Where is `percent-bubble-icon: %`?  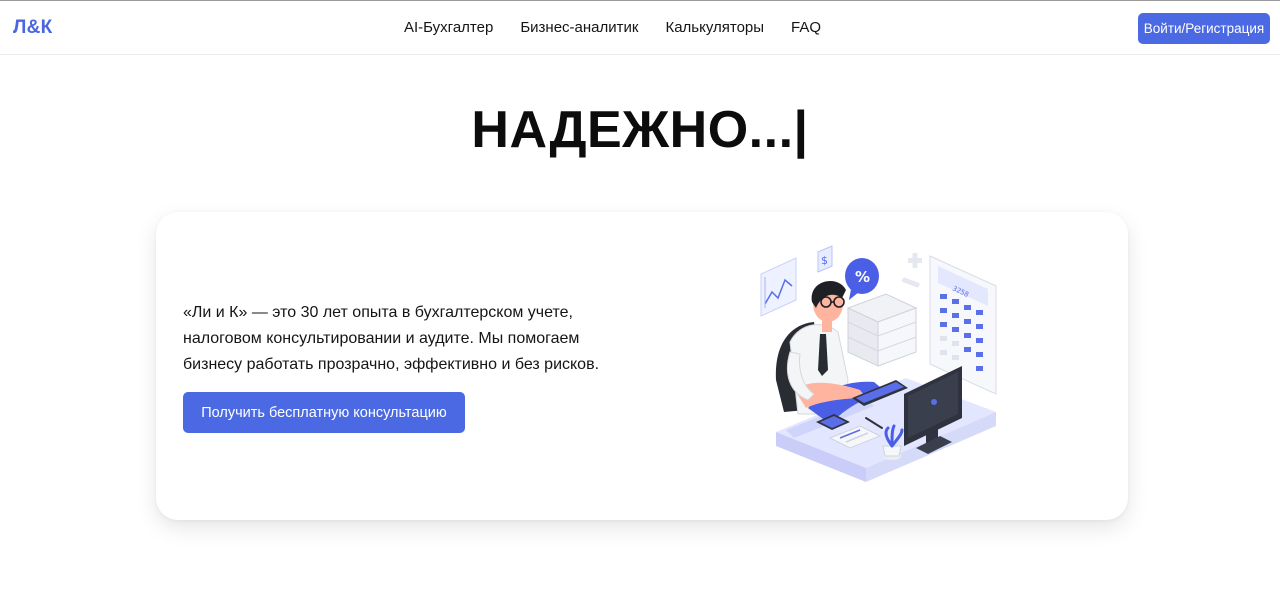 percent-bubble-icon: % is located at coordinates (862, 279).